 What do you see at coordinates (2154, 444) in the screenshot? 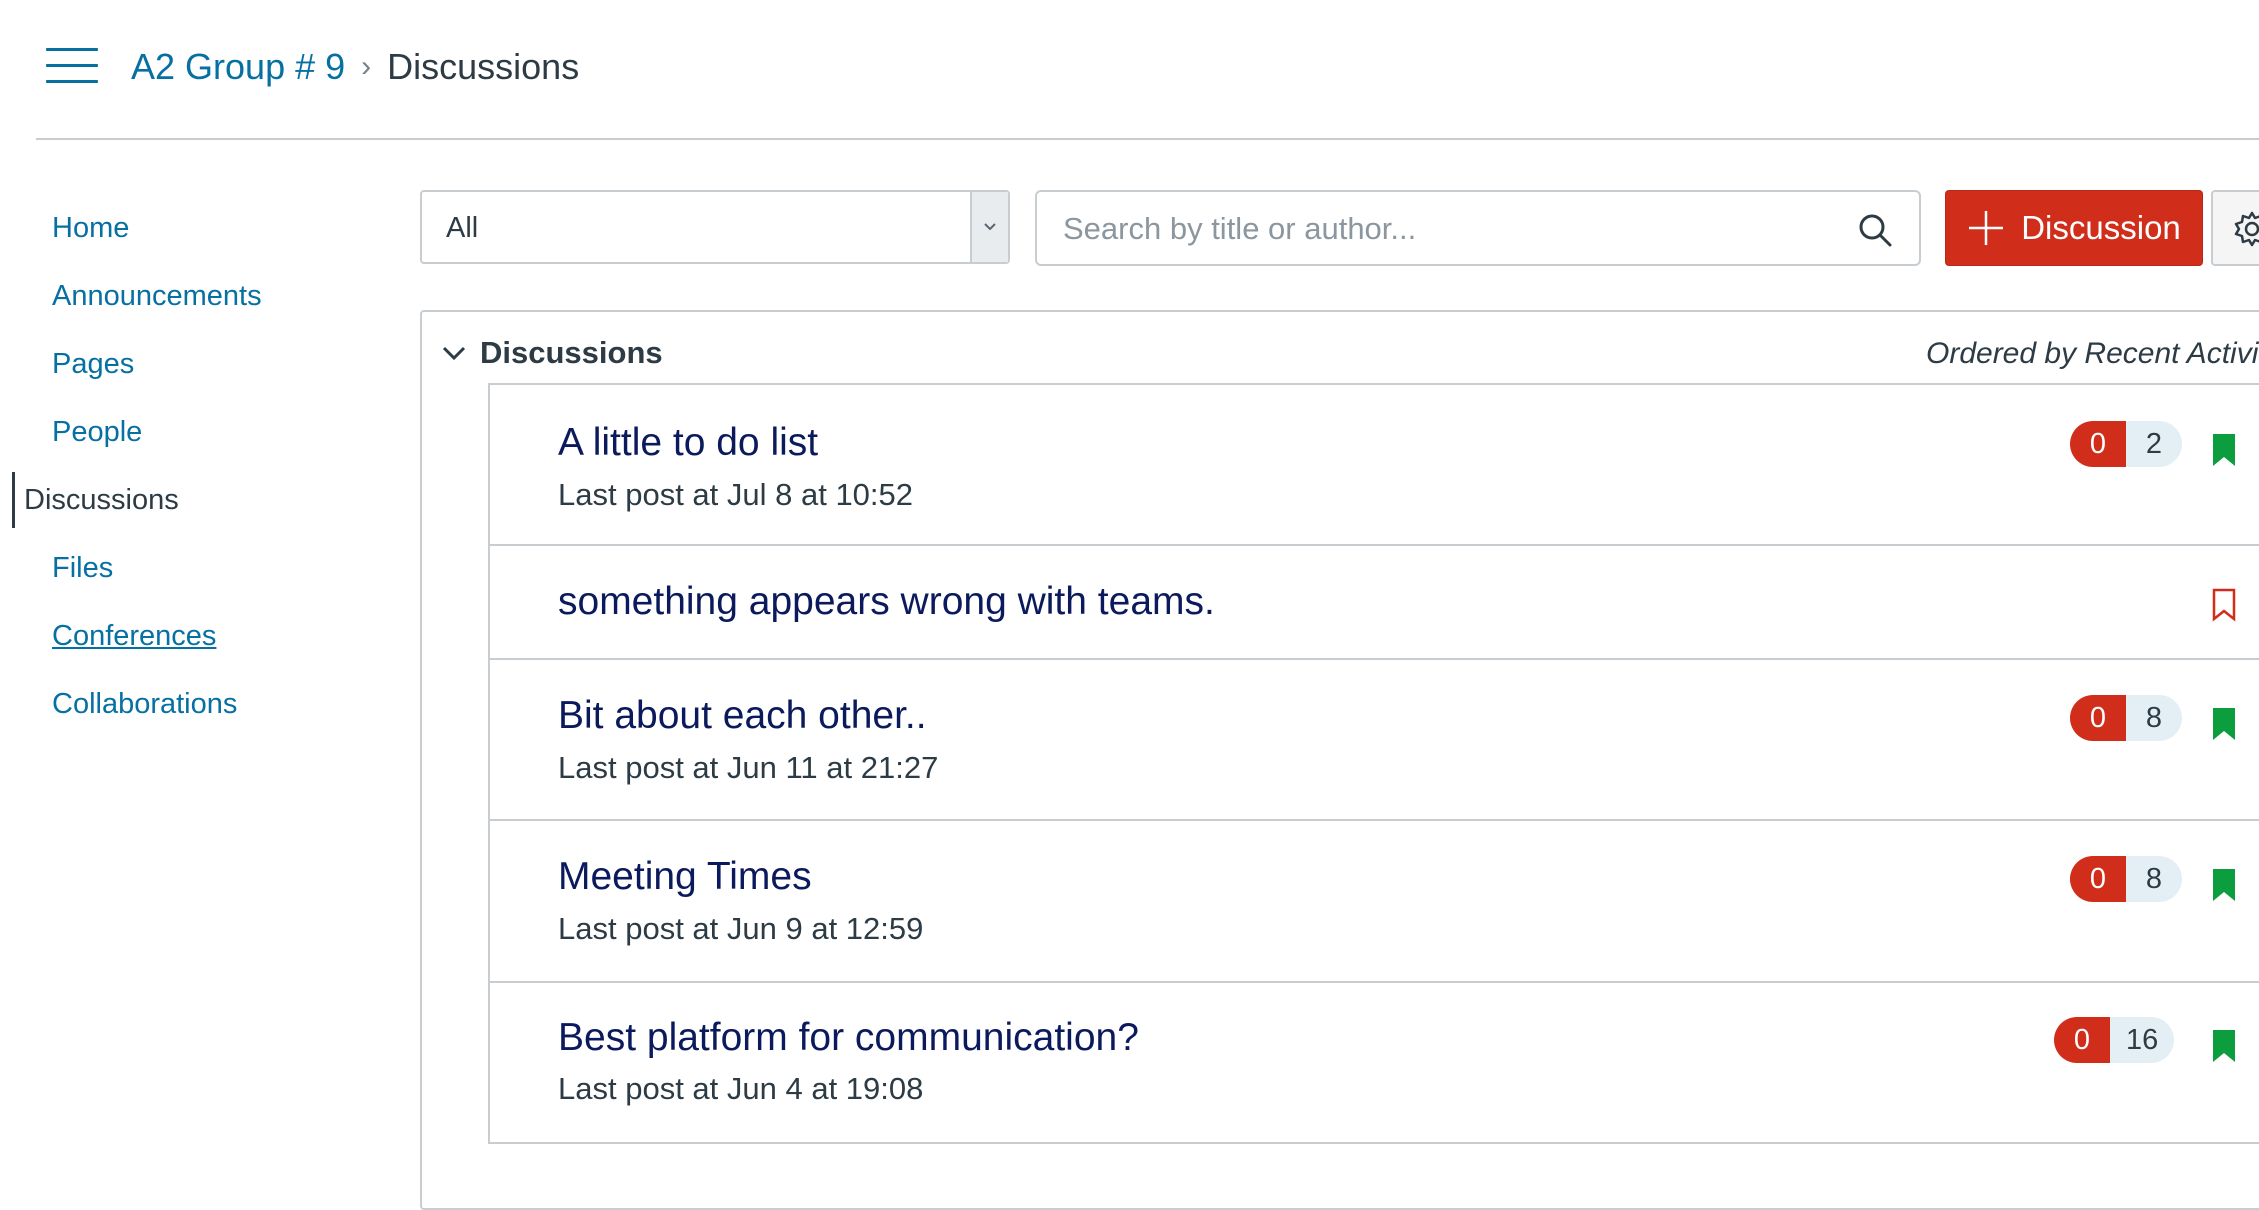
I see `reply-count-badge: 2` at bounding box center [2154, 444].